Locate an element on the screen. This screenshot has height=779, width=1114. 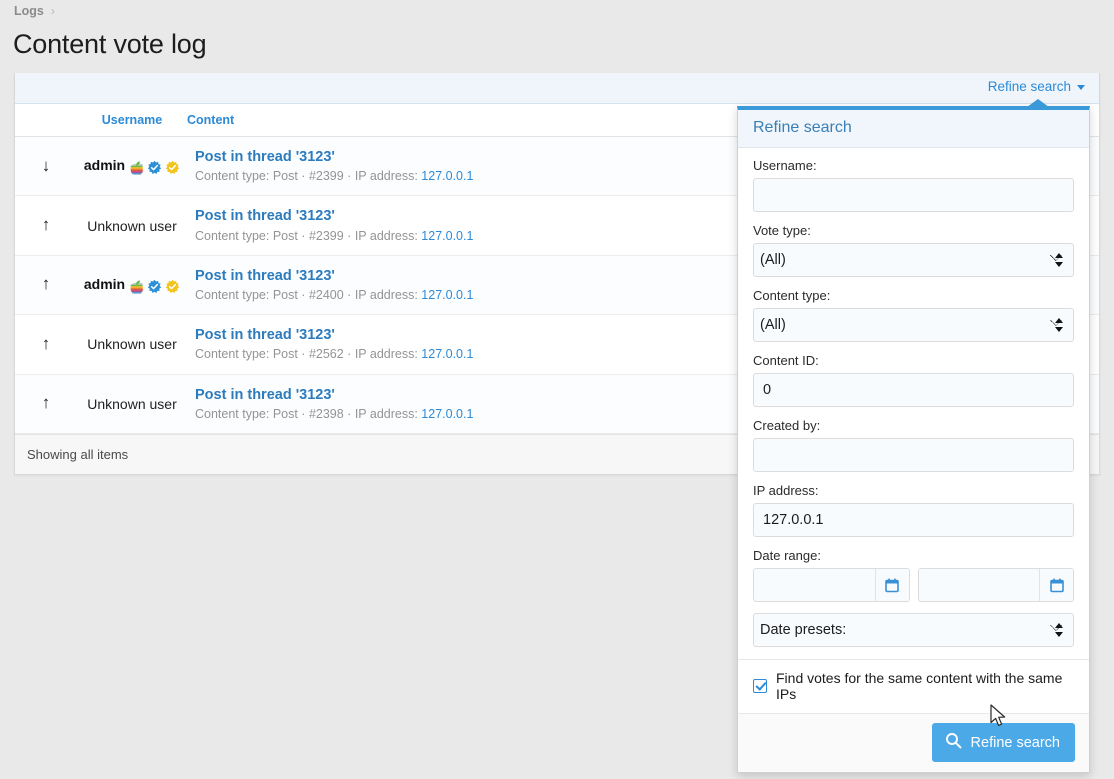
panel-pointer-icon is located at coordinates (1038, 103).